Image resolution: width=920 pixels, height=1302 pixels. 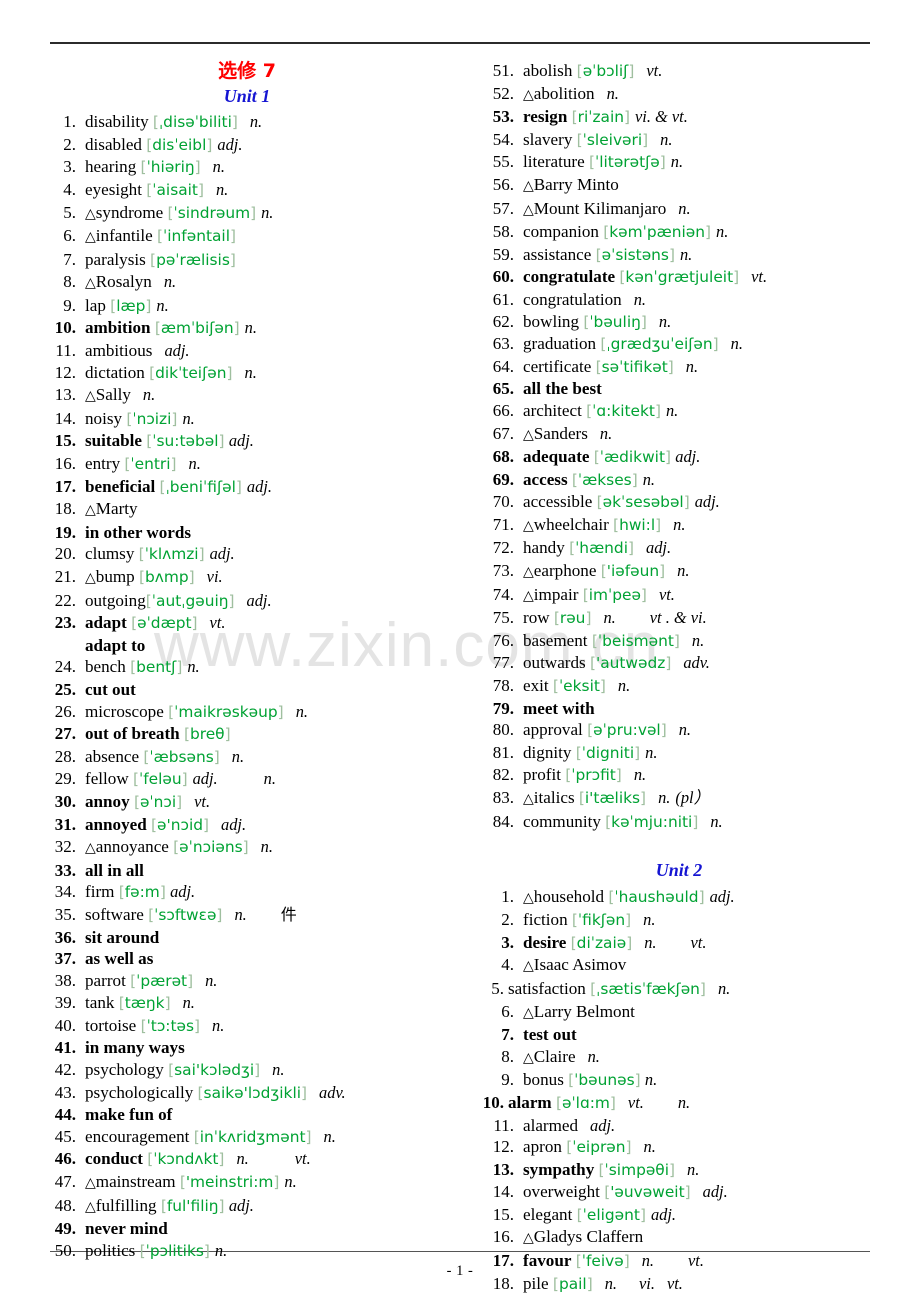 What do you see at coordinates (507, 942) in the screenshot?
I see `item-number: 3.` at bounding box center [507, 942].